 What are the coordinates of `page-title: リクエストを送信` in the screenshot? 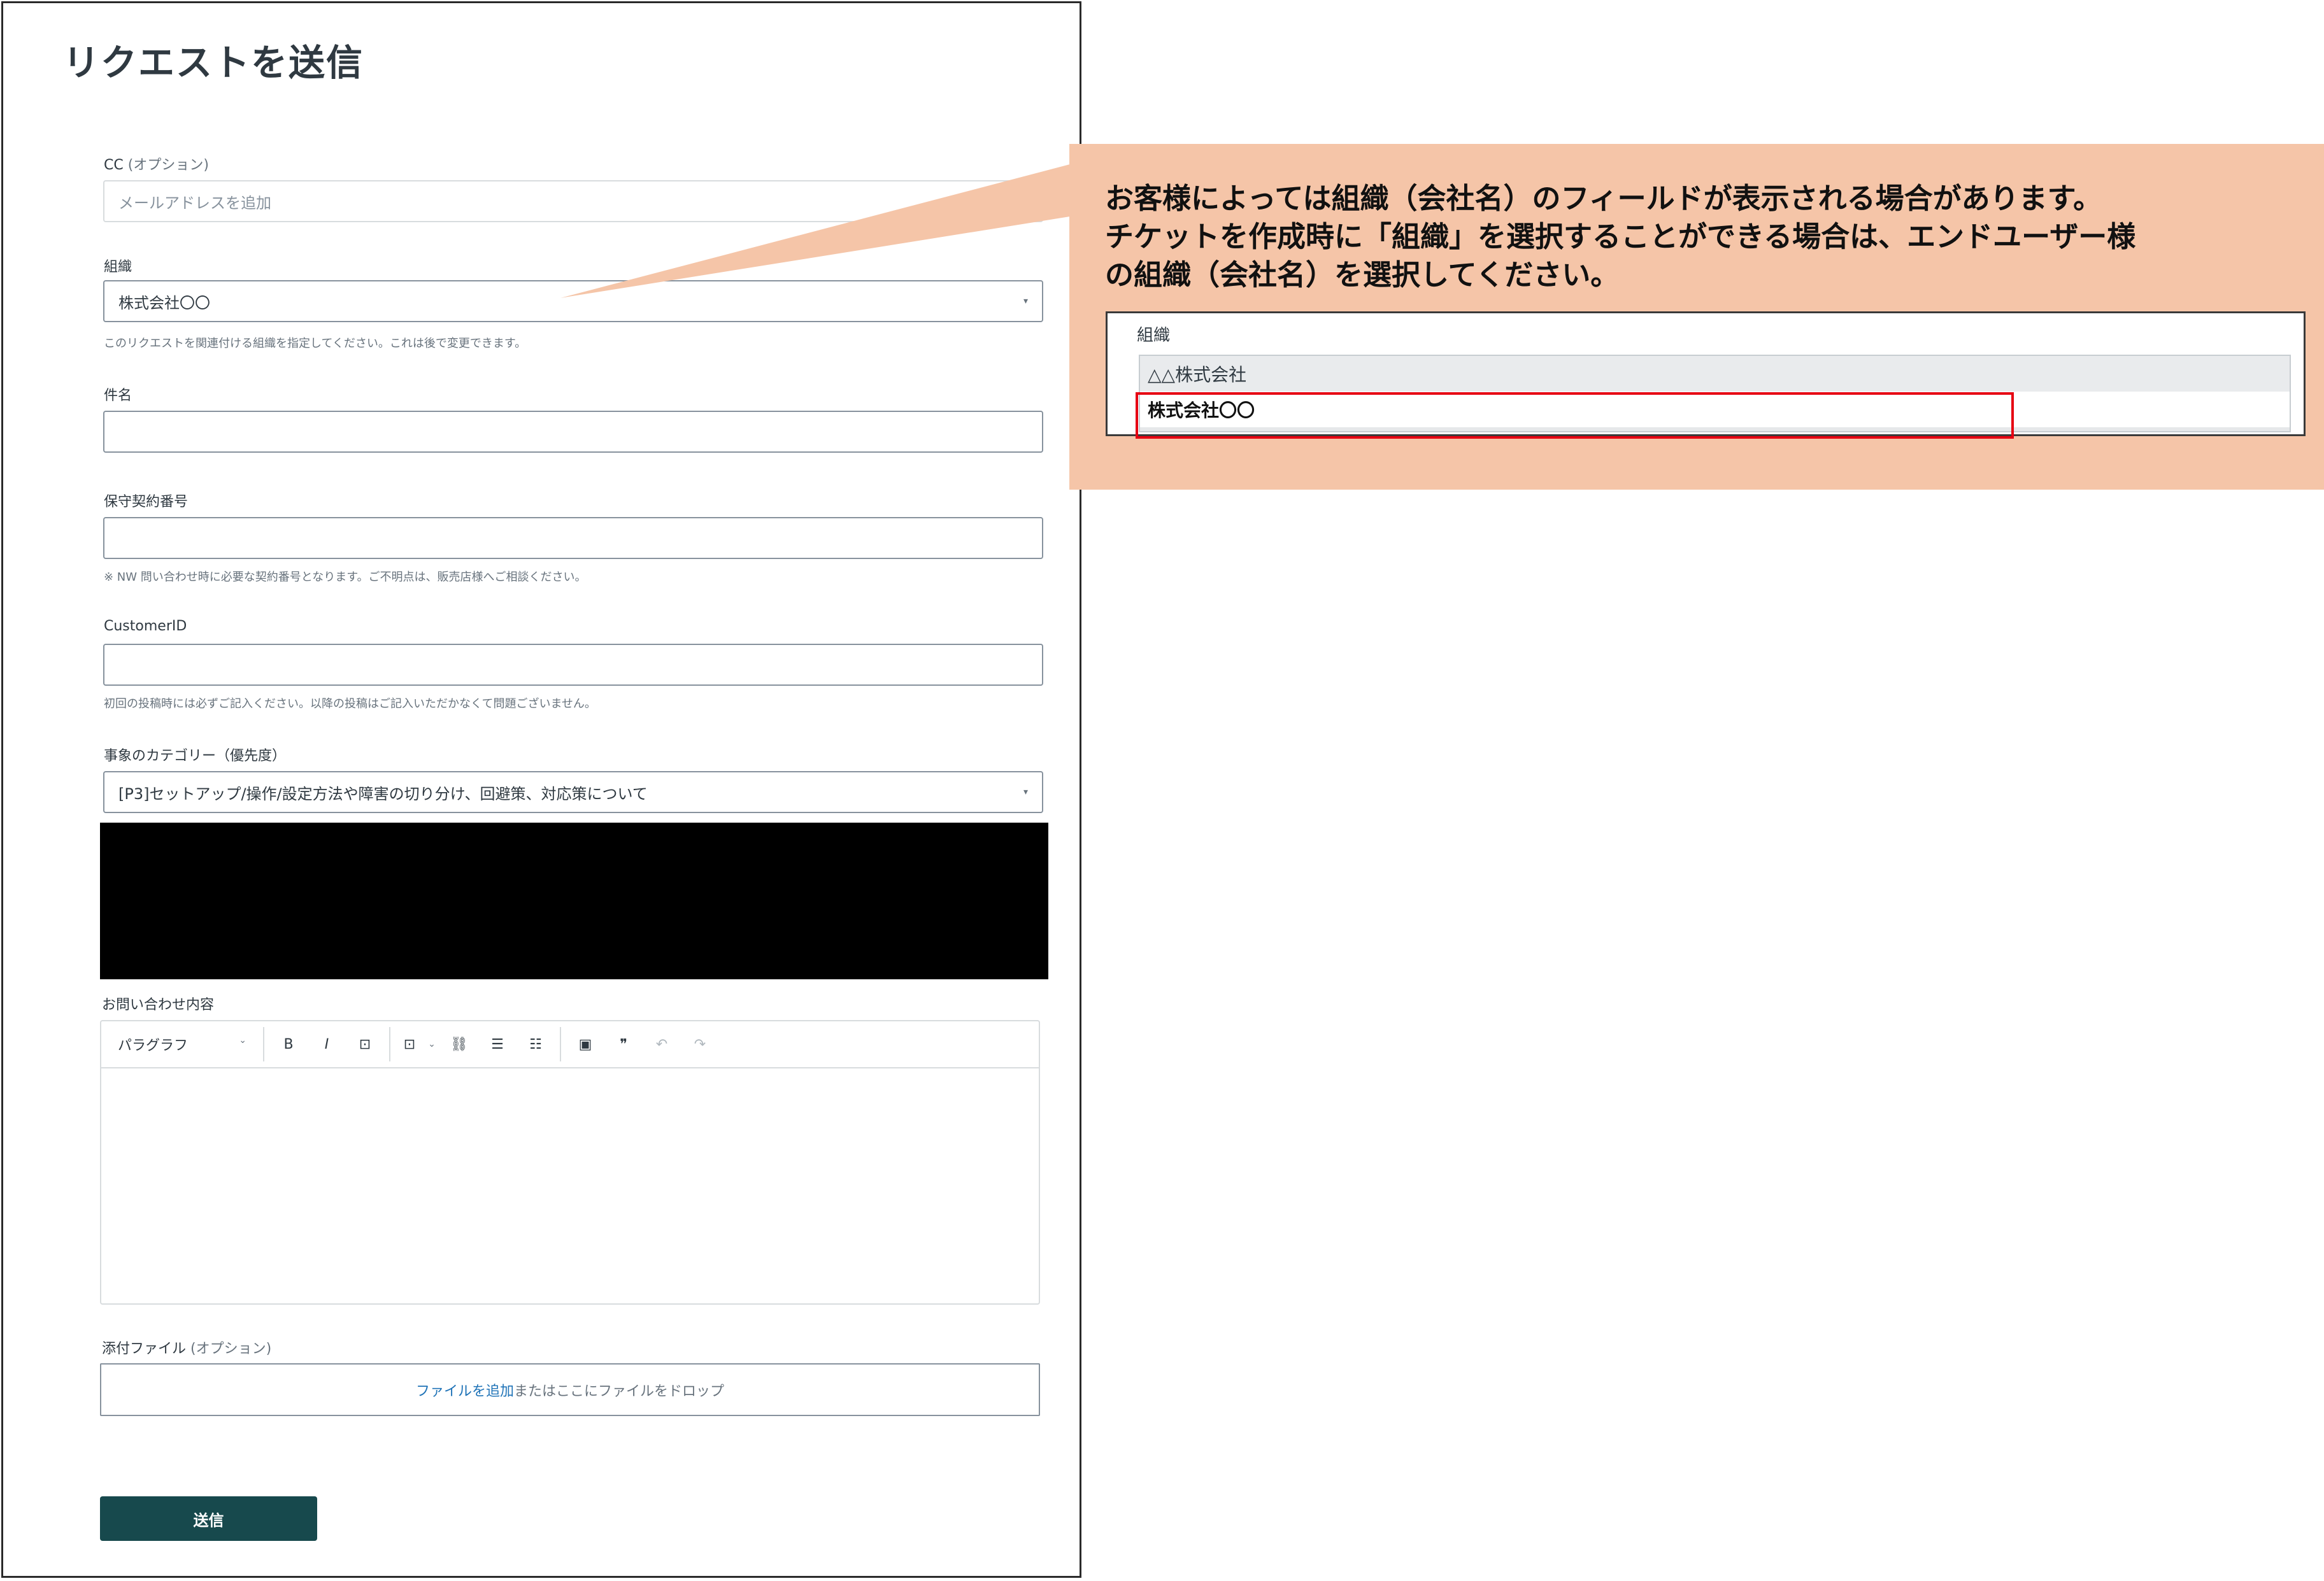 It's located at (213, 63).